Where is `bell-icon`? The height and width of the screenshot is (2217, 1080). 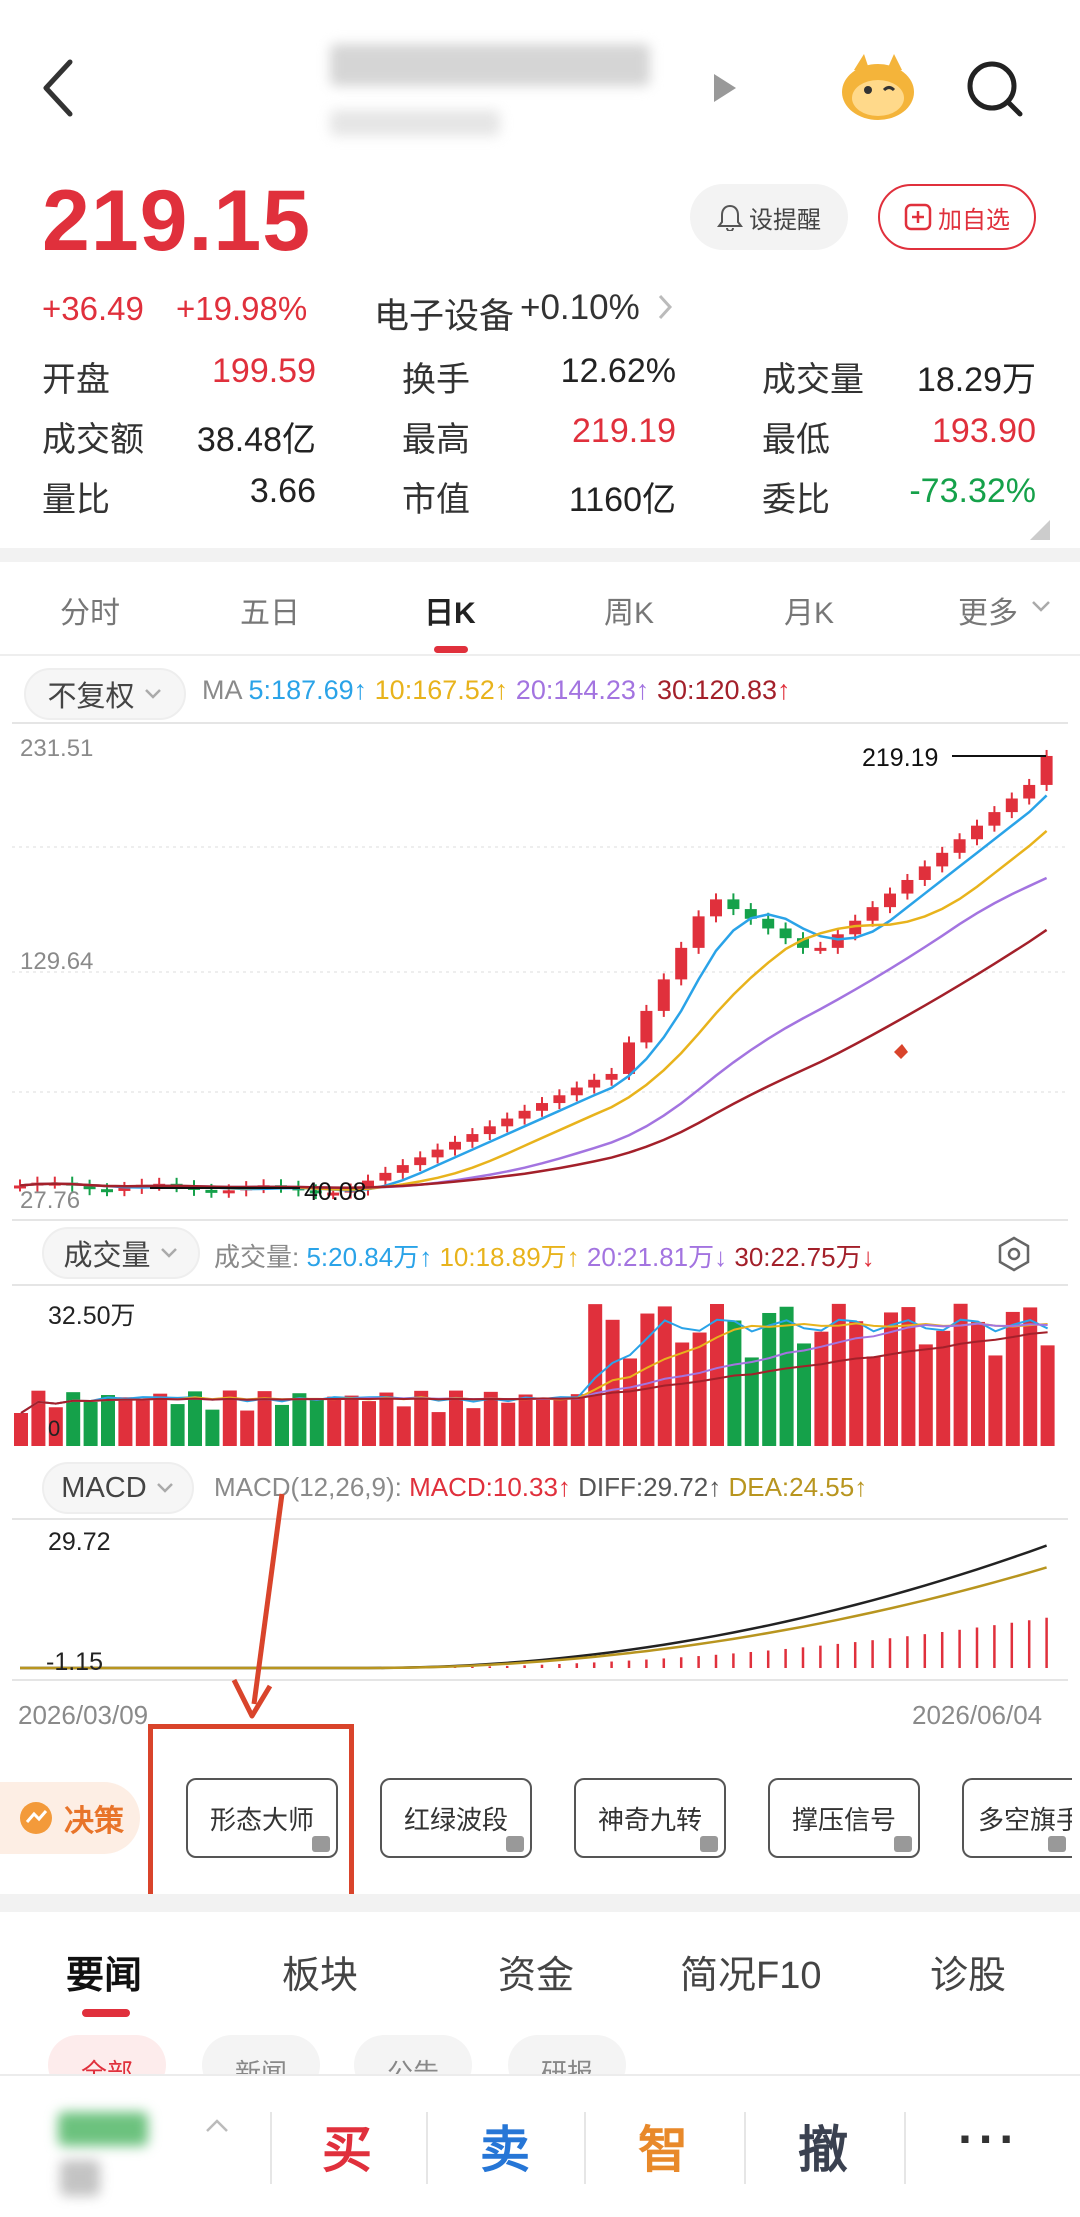 bell-icon is located at coordinates (730, 217).